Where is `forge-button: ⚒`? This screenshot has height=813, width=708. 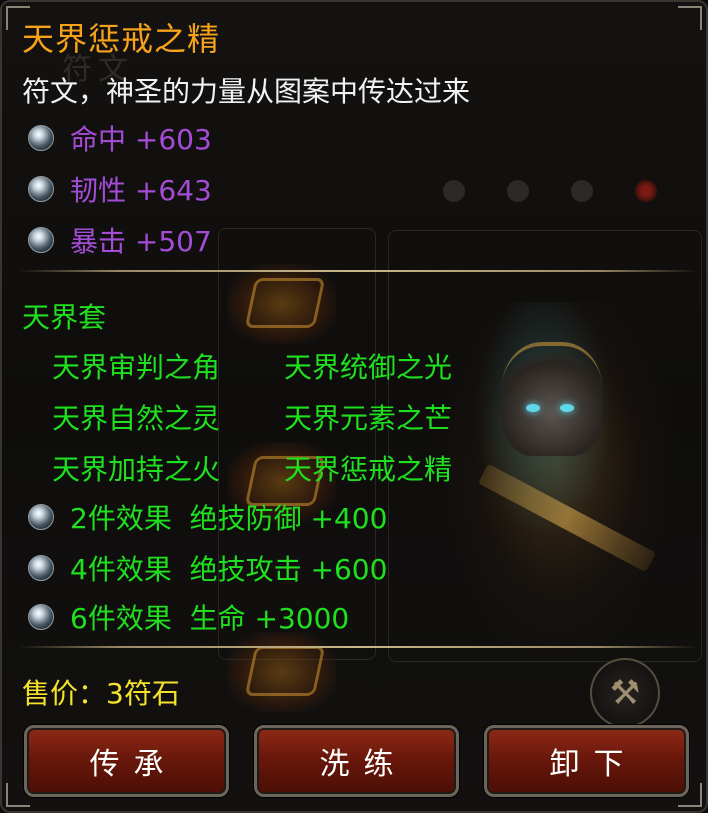 forge-button: ⚒ is located at coordinates (625, 693).